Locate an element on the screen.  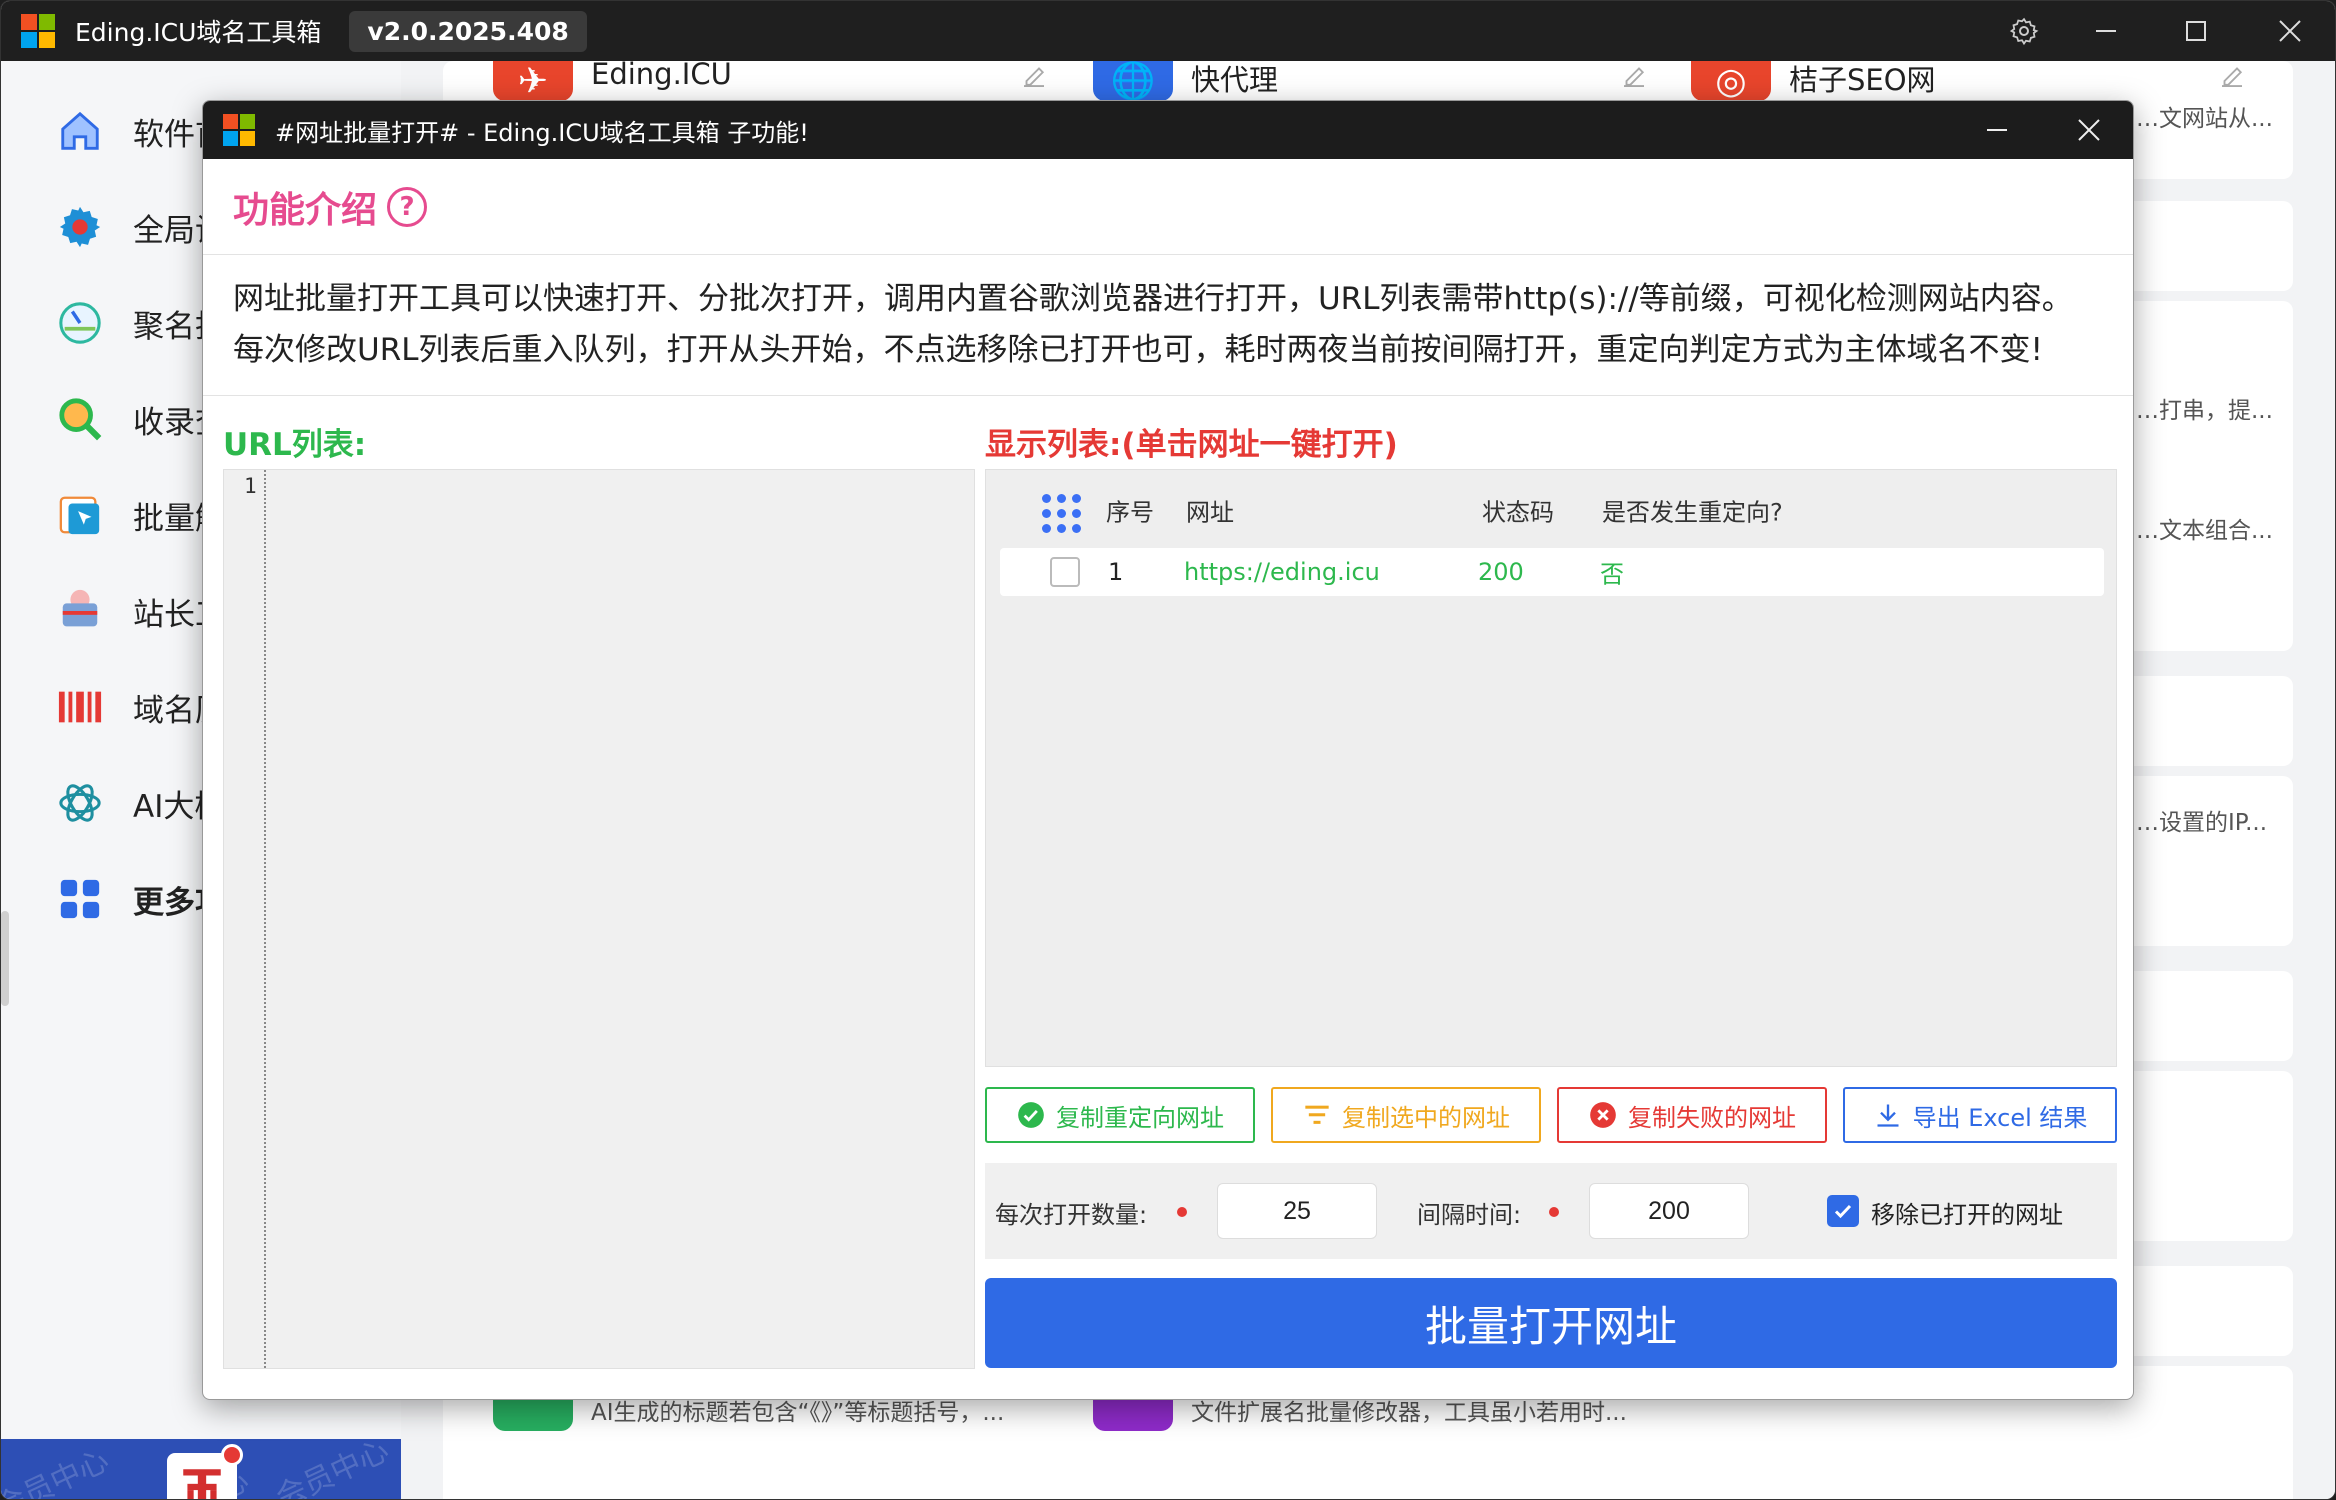
copy-redirect-button: 复制重定向网址 is located at coordinates (1120, 1115).